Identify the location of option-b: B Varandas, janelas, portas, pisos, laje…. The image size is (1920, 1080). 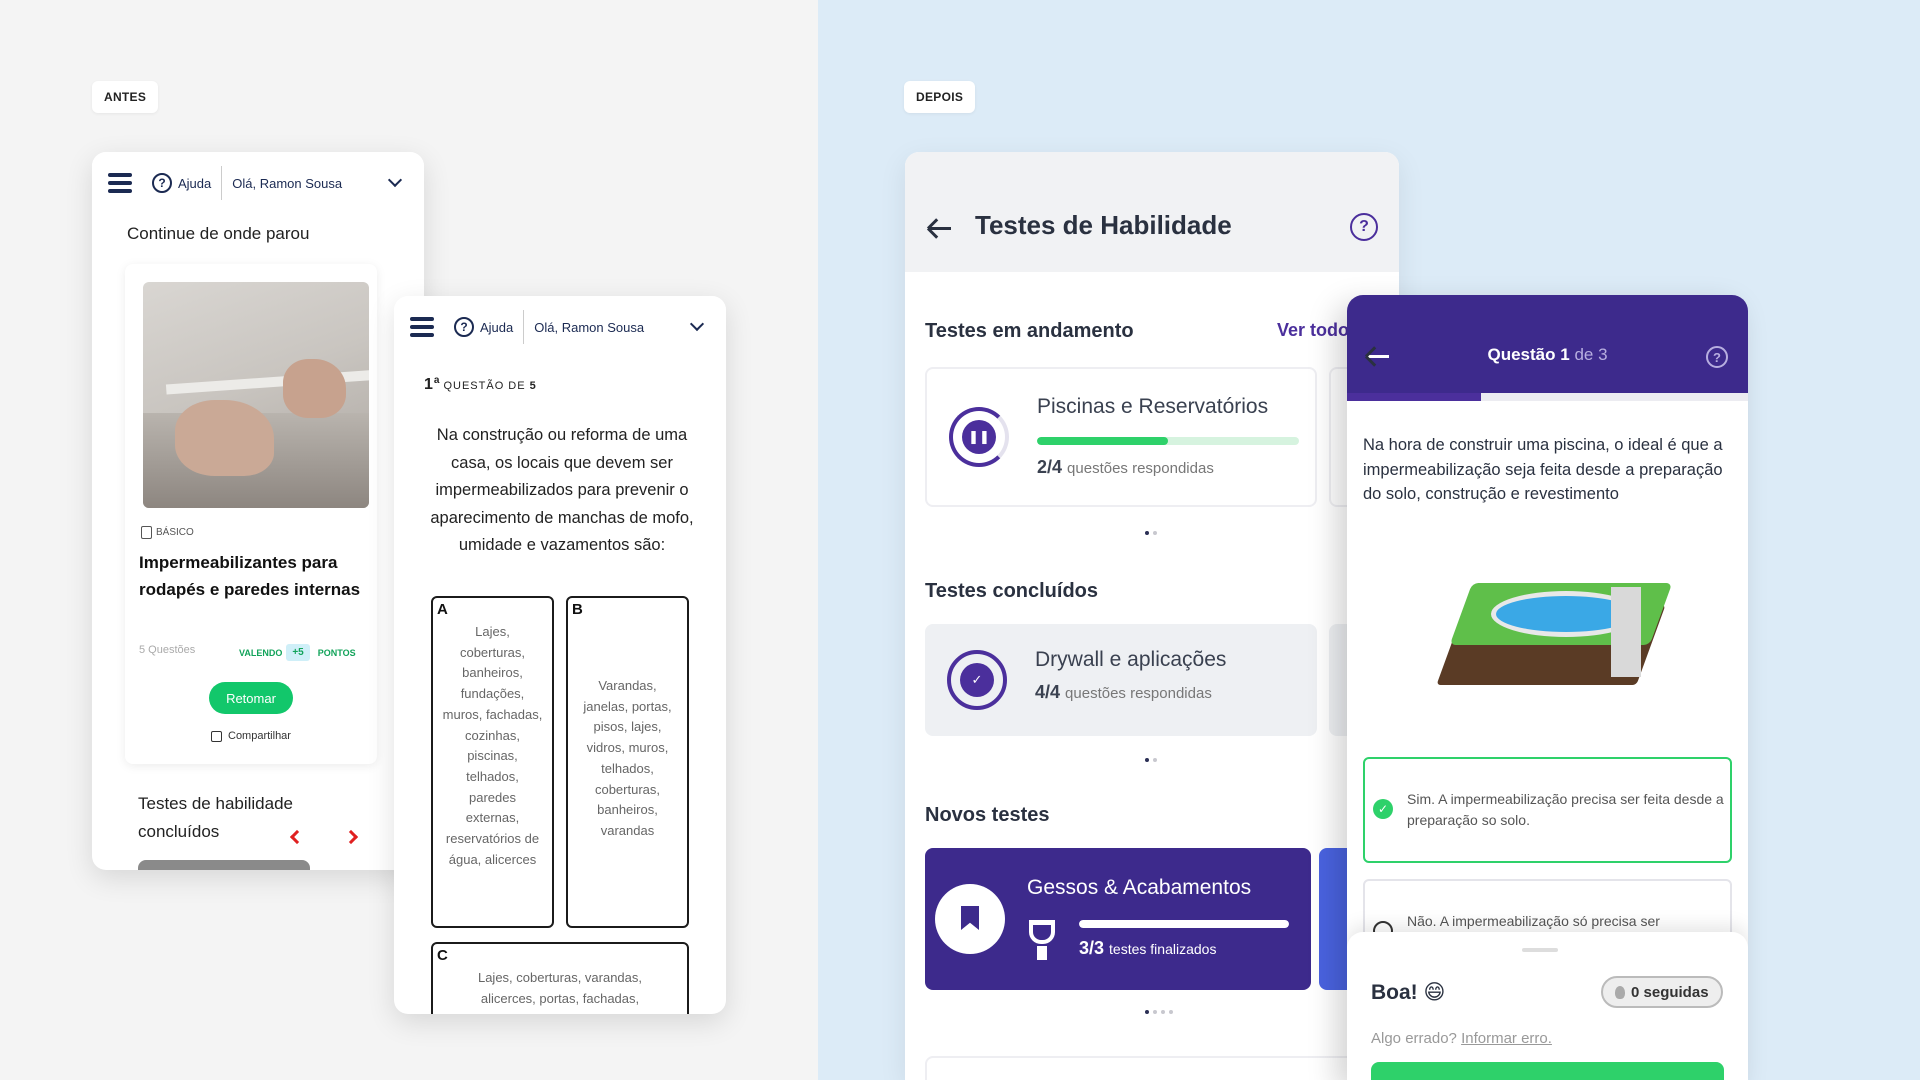
(627, 762).